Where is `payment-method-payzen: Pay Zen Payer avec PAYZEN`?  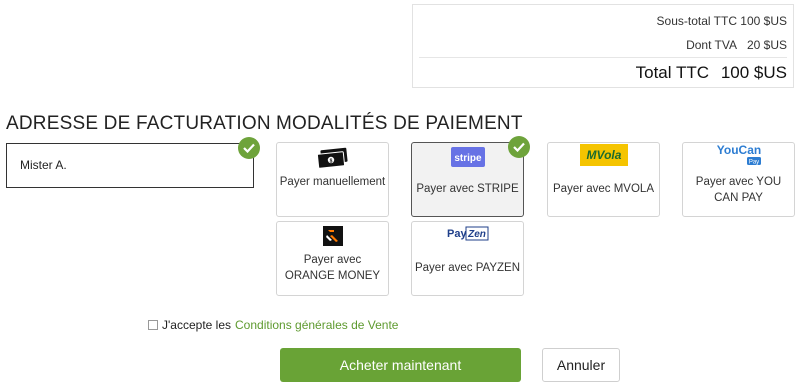 payment-method-payzen: Pay Zen Payer avec PAYZEN is located at coordinates (467, 258).